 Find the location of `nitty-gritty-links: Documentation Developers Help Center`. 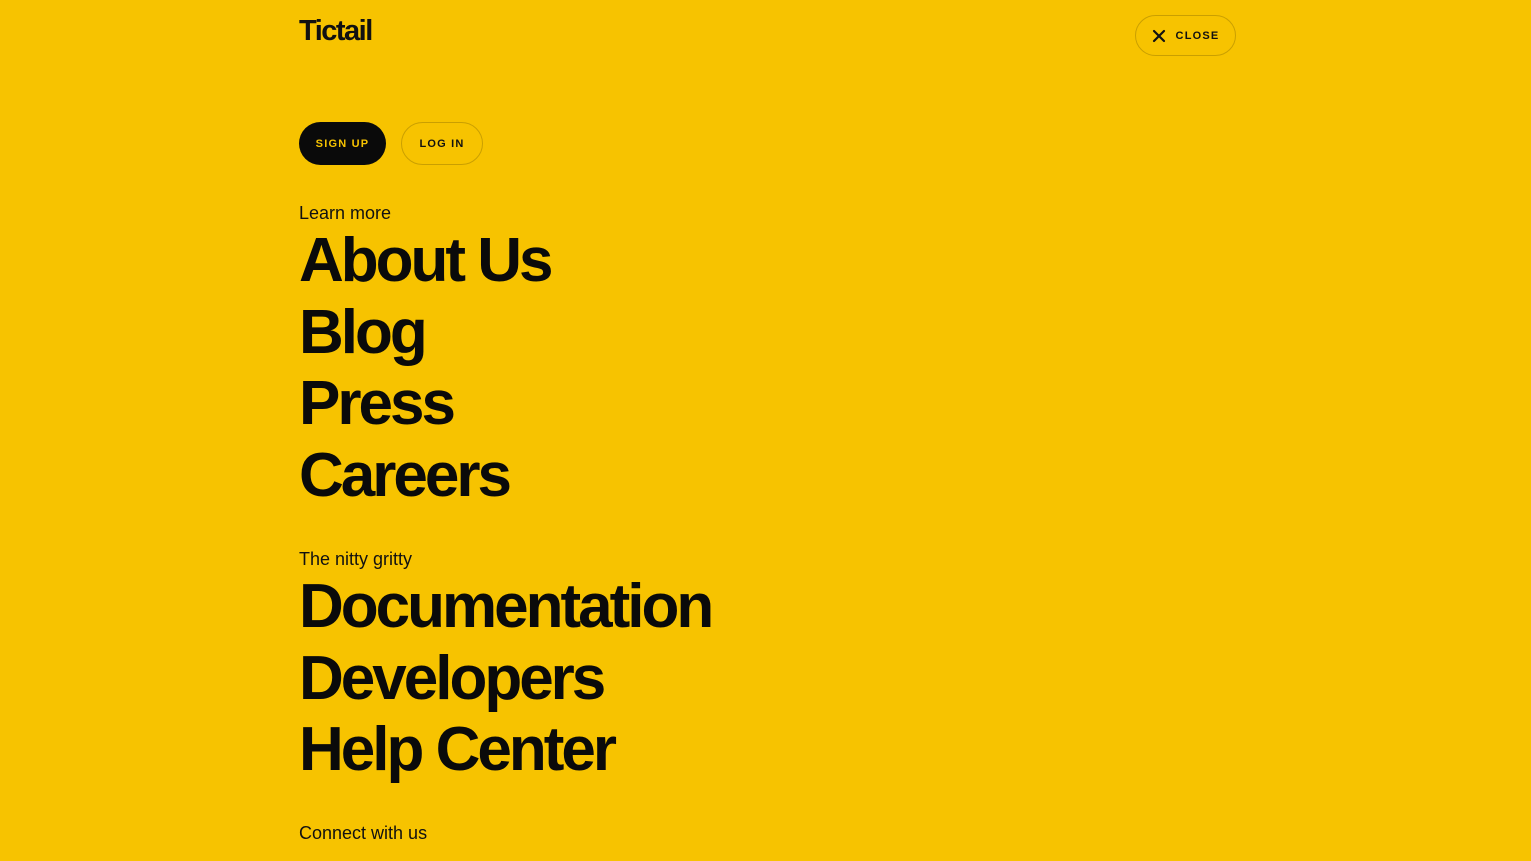

nitty-gritty-links: Documentation Developers Help Center is located at coordinates (506, 678).